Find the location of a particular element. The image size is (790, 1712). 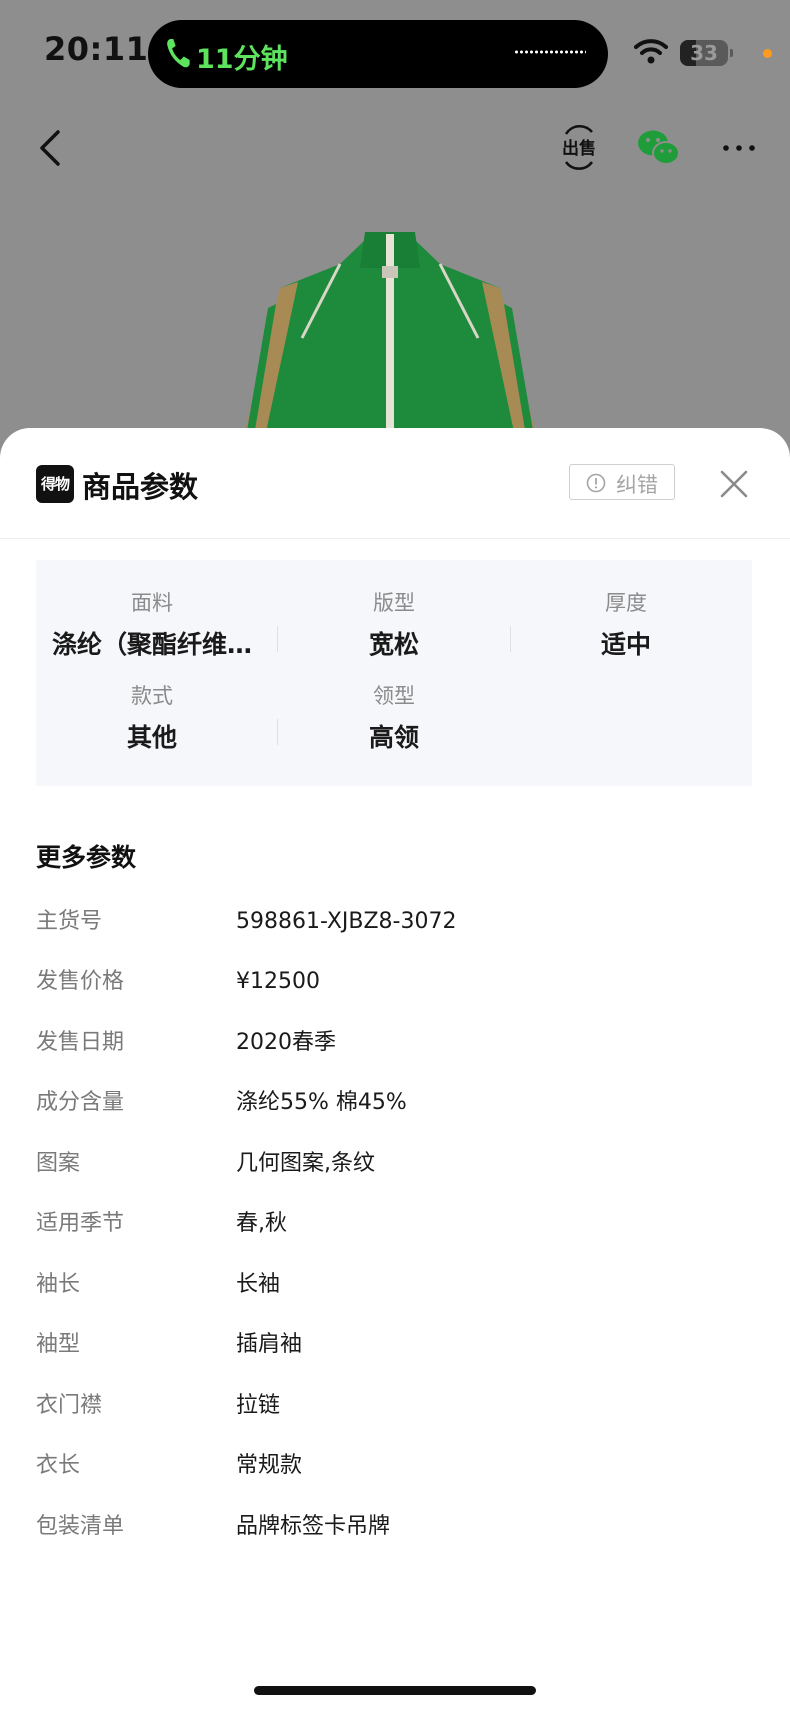

param-value: 几何图案,条纹 is located at coordinates (305, 1163).